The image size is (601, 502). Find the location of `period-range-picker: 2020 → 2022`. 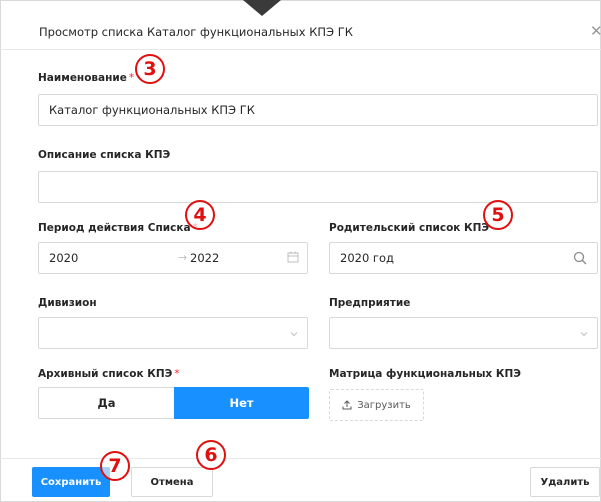

period-range-picker: 2020 → 2022 is located at coordinates (173, 258).